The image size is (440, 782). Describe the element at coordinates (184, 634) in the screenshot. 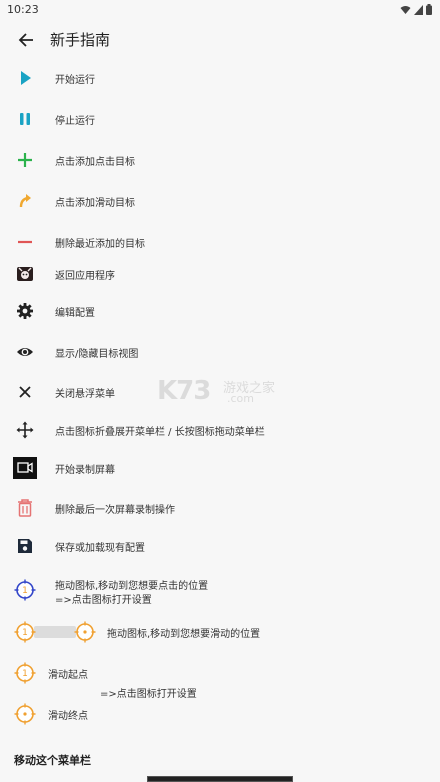

I see `swipe-target-label: 拖动图标,移动到您想要滑动的位置` at that location.